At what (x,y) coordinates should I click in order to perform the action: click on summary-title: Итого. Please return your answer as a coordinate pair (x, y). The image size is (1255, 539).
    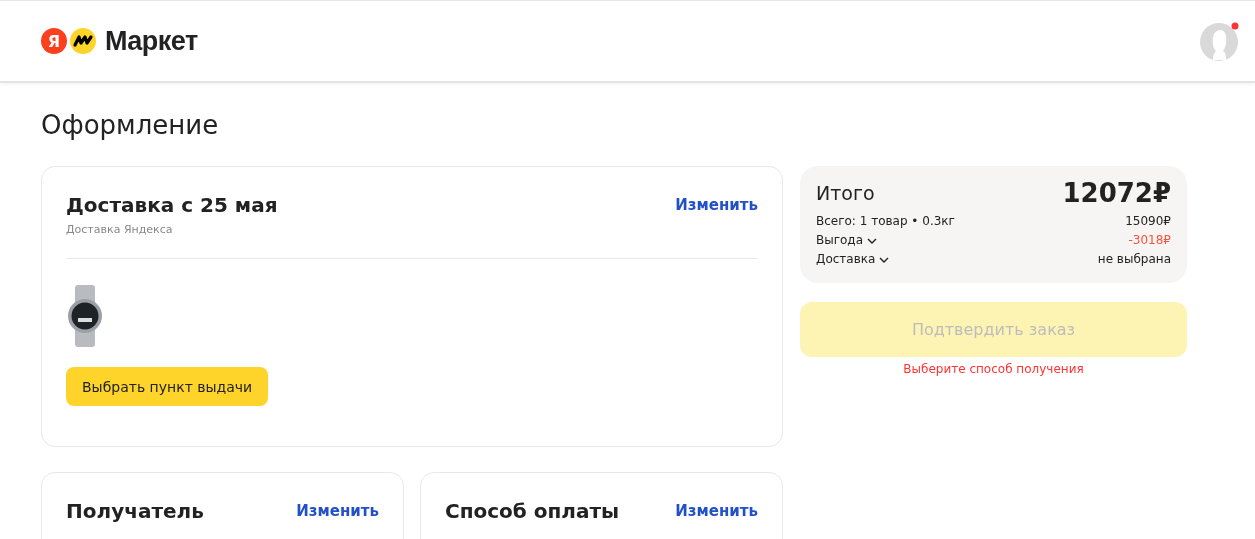
    Looking at the image, I should click on (845, 193).